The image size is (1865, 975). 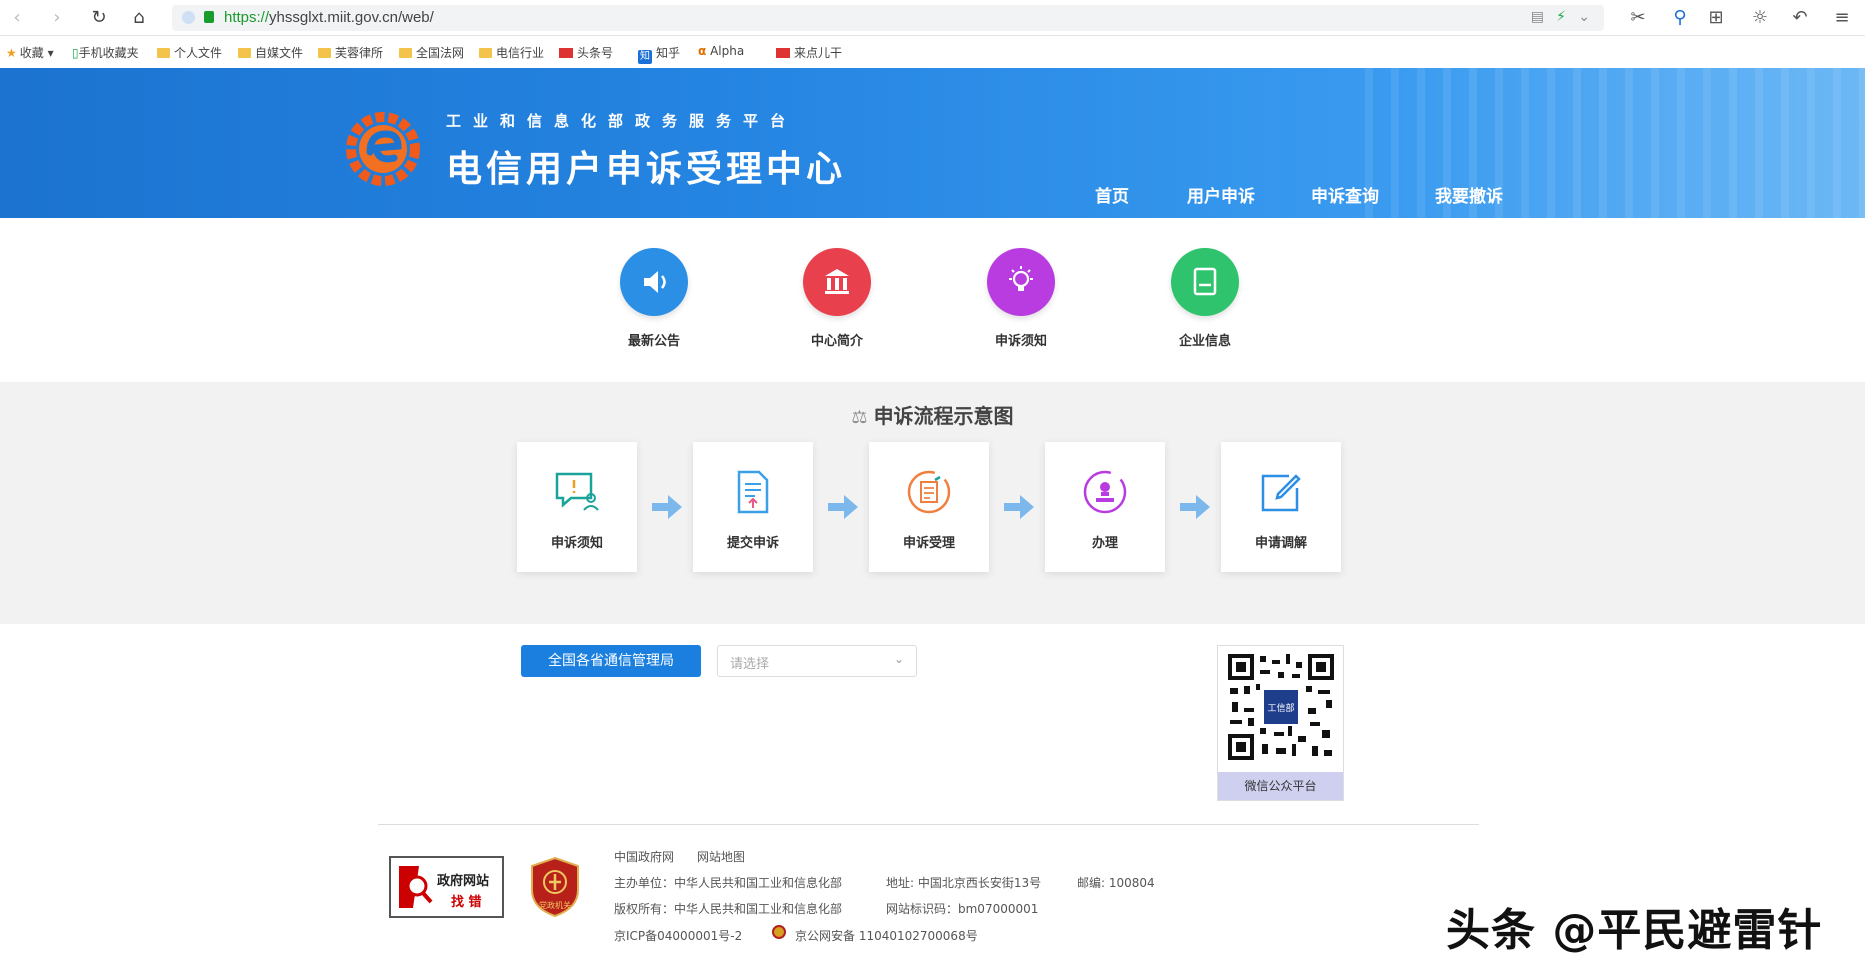 I want to click on flow-step-mediation: 申请调解, so click(x=1281, y=507).